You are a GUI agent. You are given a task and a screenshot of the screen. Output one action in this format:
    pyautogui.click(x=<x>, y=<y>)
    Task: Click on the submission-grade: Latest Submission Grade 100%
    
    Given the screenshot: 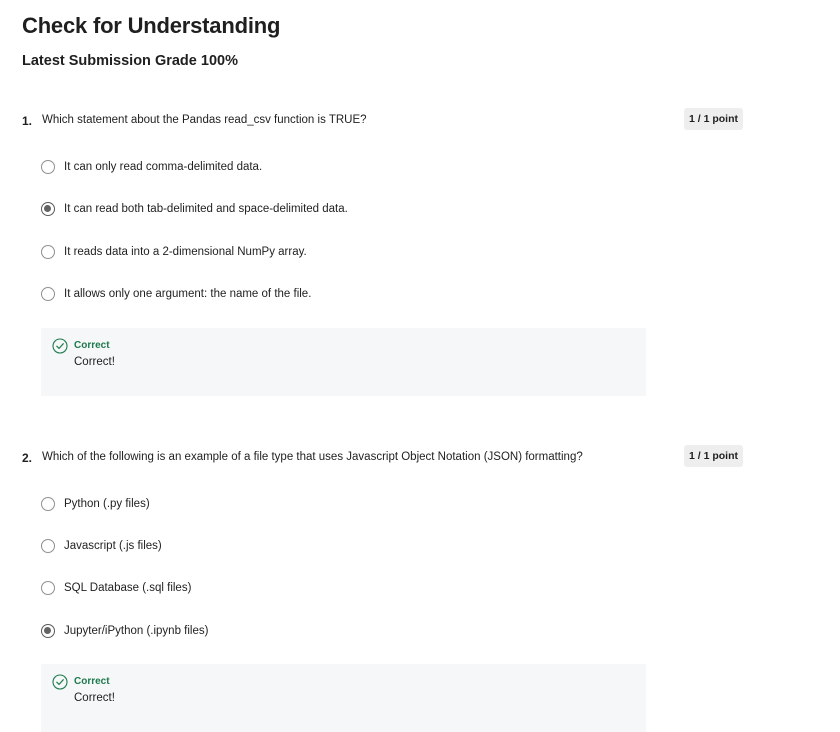 What is the action you would take?
    pyautogui.click(x=130, y=61)
    